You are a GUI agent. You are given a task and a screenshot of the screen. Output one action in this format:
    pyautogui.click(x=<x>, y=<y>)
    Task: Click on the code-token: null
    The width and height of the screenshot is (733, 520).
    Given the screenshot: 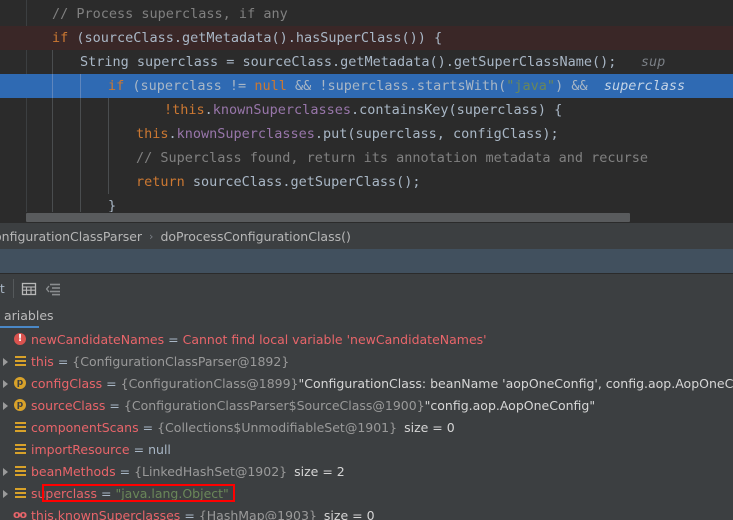 What is the action you would take?
    pyautogui.click(x=270, y=86)
    